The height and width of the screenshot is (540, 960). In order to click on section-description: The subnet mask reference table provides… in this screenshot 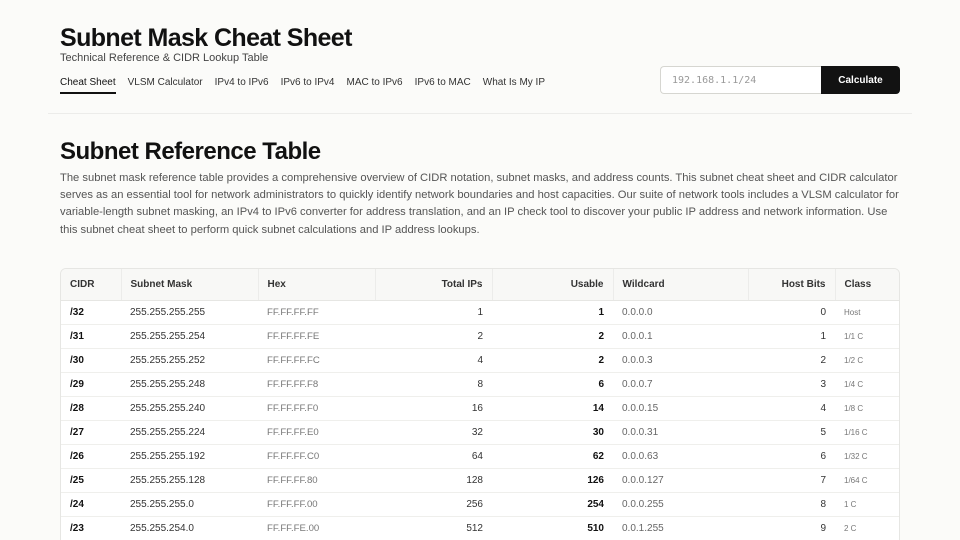, I will do `click(479, 204)`.